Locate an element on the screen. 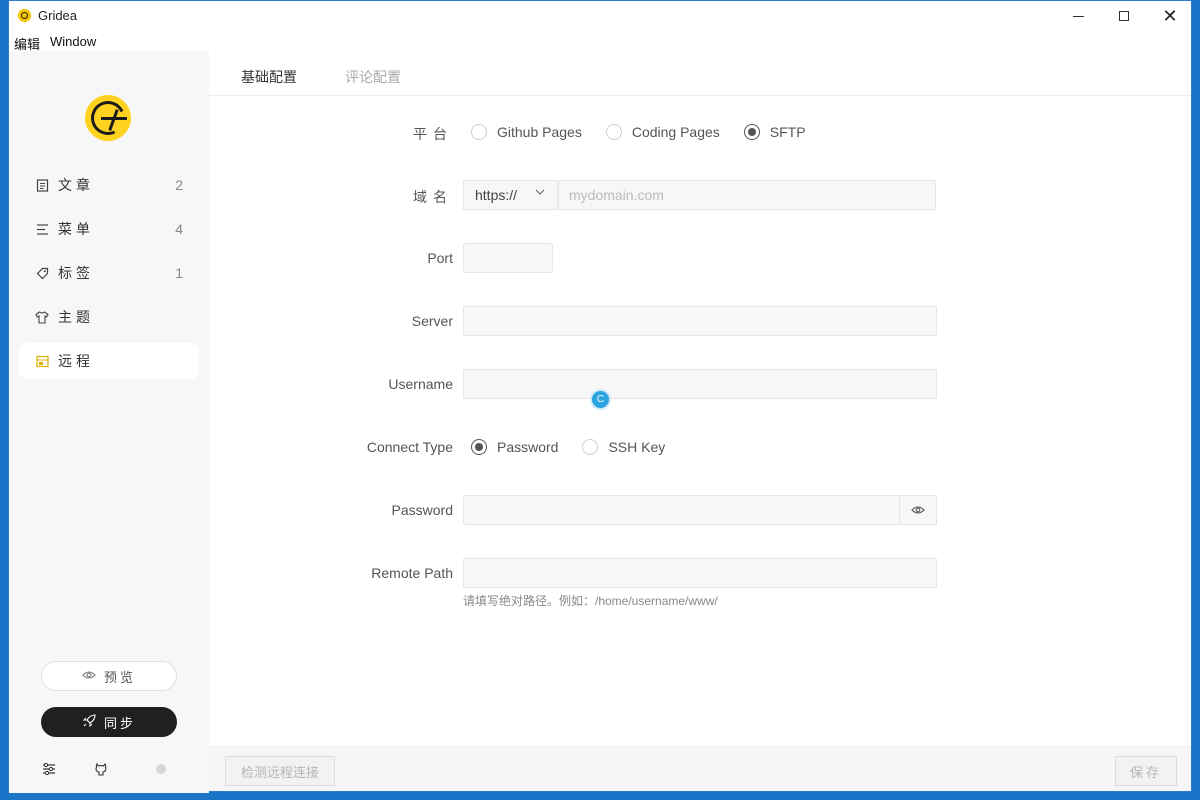 The width and height of the screenshot is (1200, 800). sidebar-item-count: 2 is located at coordinates (179, 185).